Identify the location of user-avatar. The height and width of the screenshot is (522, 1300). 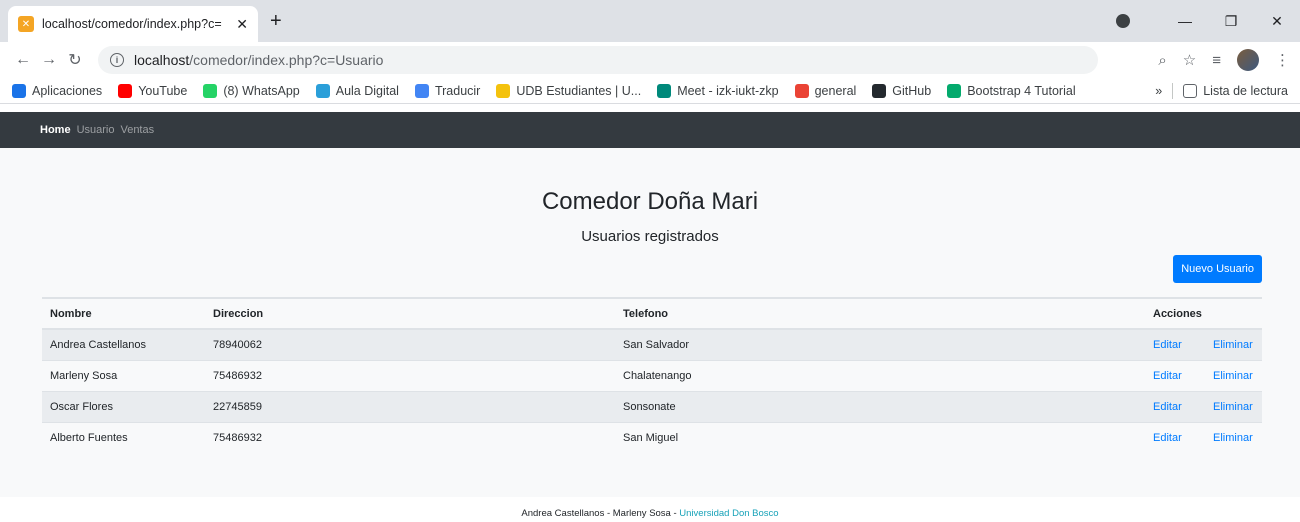
(1248, 60).